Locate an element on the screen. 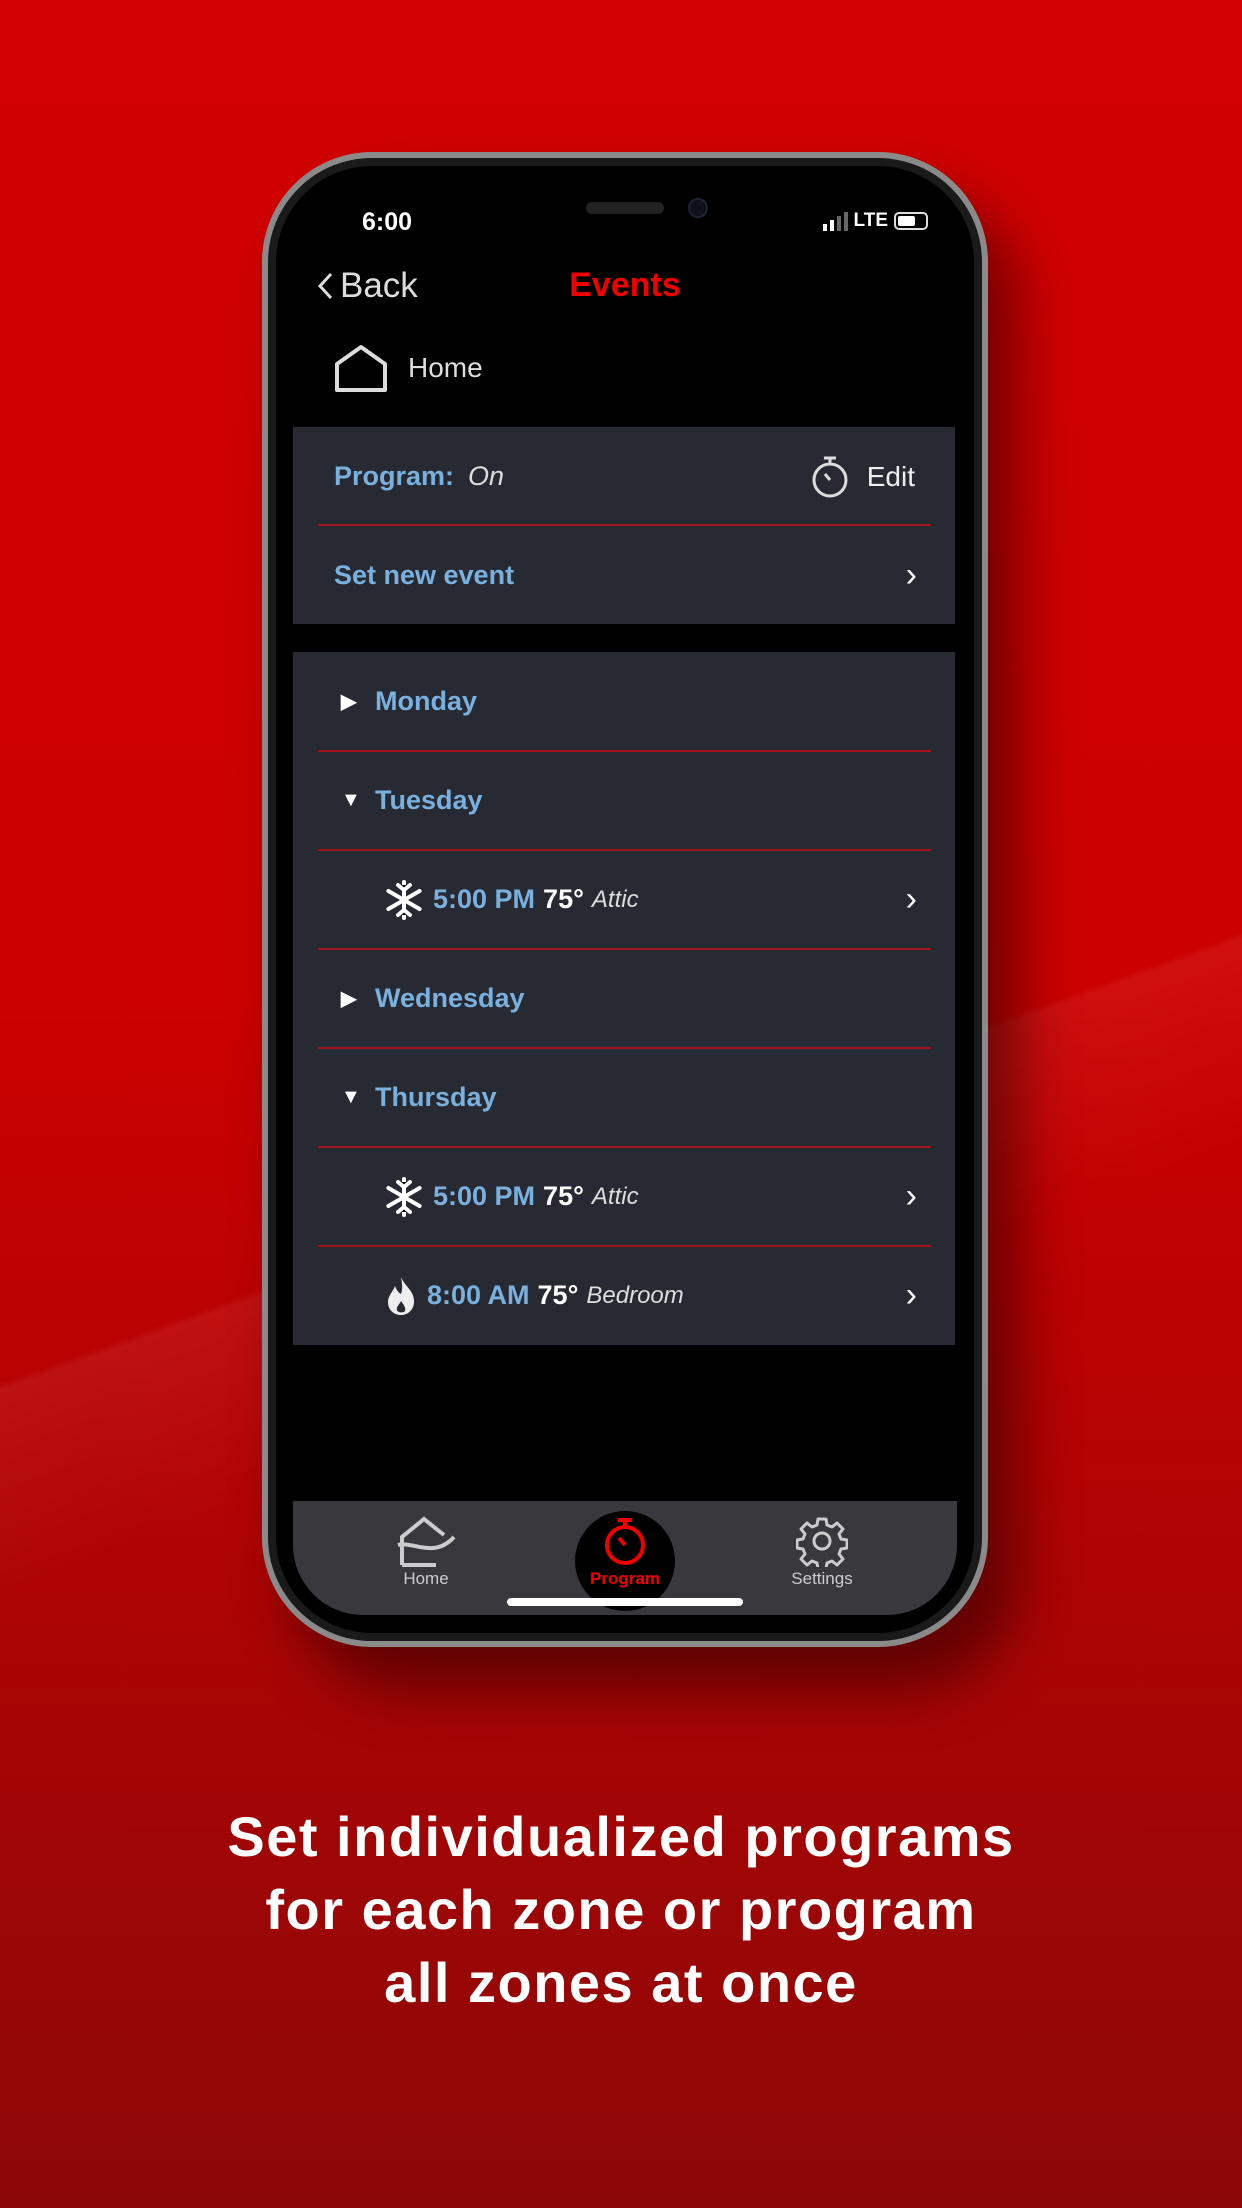  tab-label: Program is located at coordinates (625, 1578).